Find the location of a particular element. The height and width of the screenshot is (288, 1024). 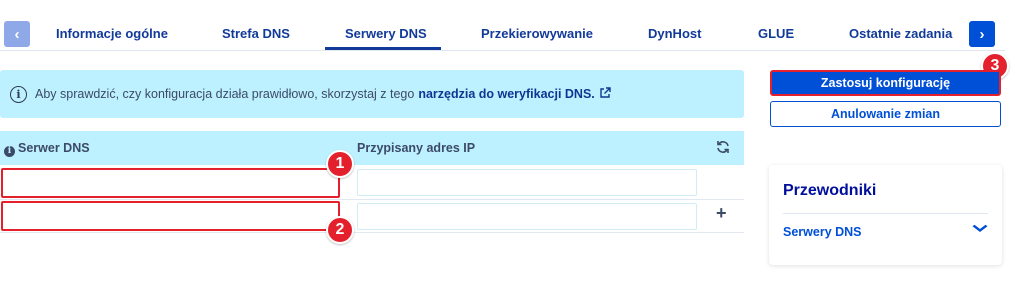

guides-item-dns-servers: Serwery DNS is located at coordinates (822, 232).